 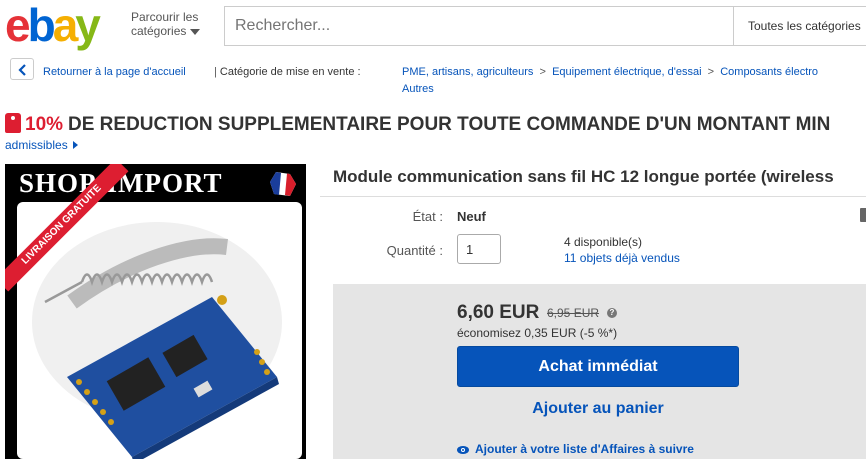 What do you see at coordinates (612, 313) in the screenshot?
I see `help-icon: ?` at bounding box center [612, 313].